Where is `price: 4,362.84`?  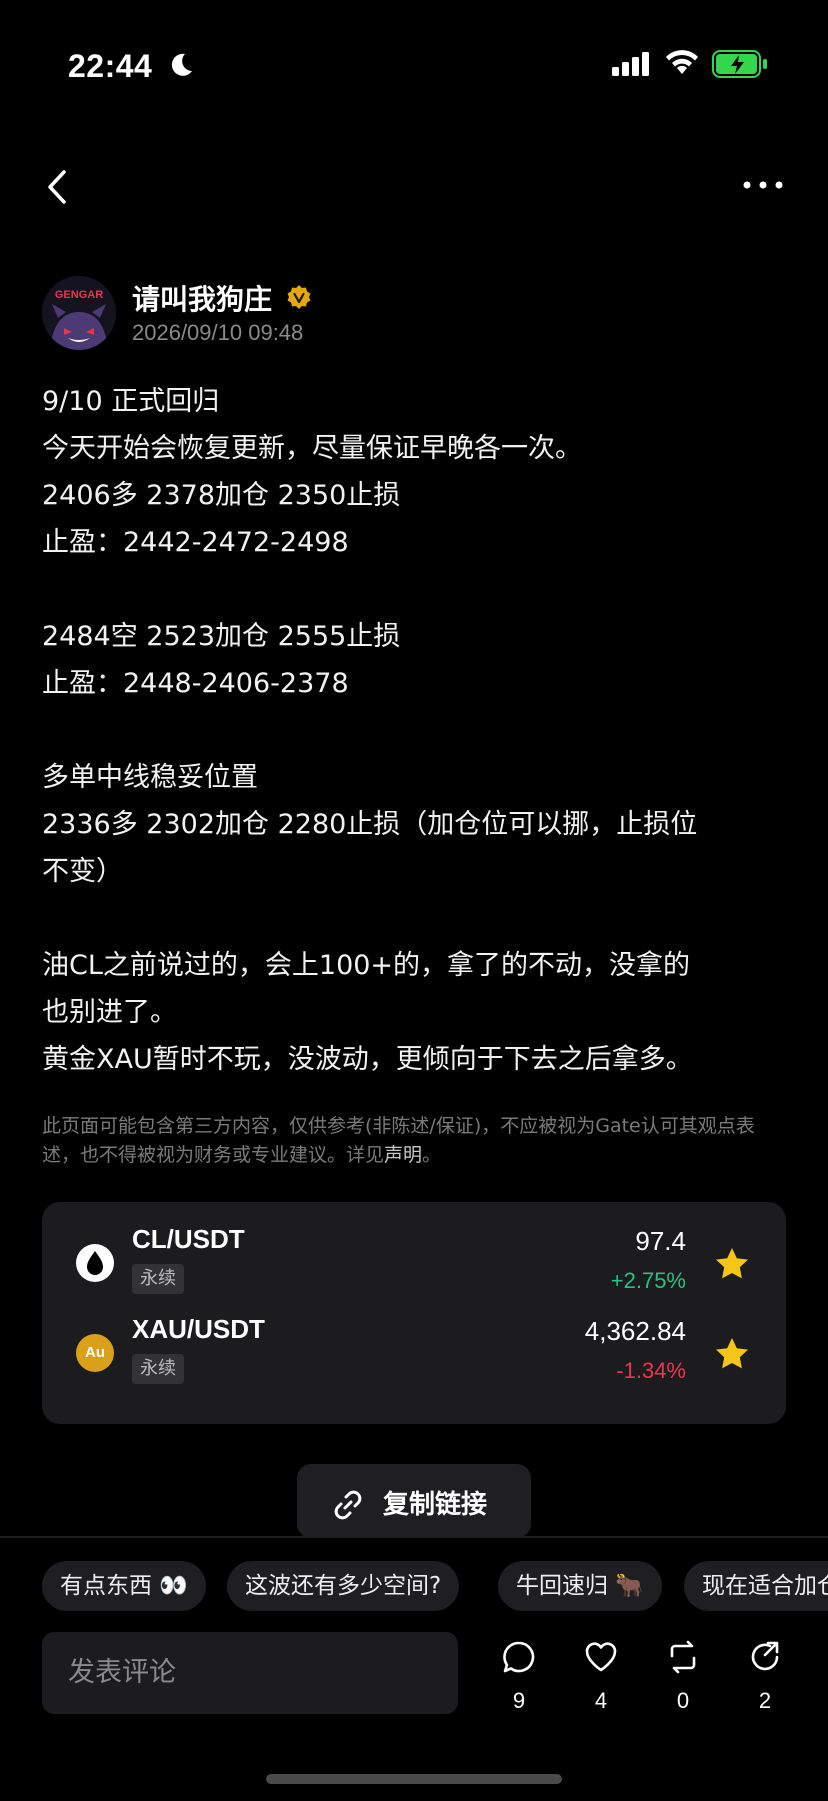
price: 4,362.84 is located at coordinates (635, 1331).